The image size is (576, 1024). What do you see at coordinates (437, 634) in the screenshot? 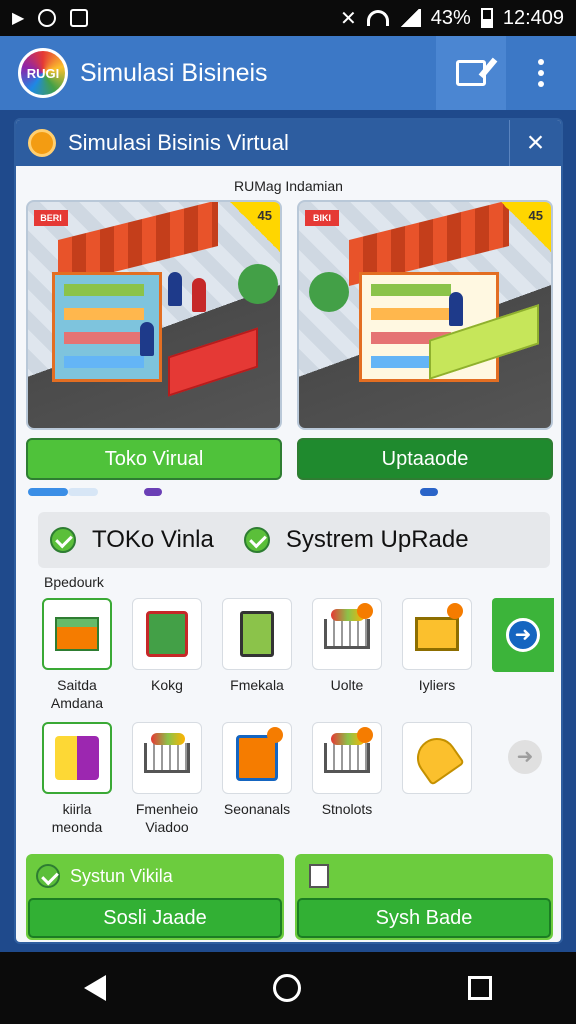
I see `yellow-cart-icon` at bounding box center [437, 634].